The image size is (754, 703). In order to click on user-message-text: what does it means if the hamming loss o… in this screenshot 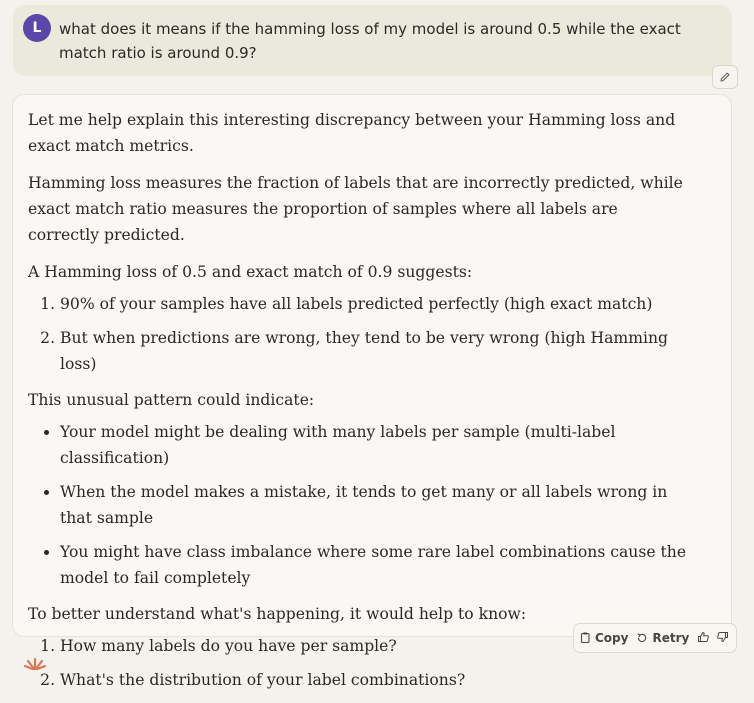, I will do `click(370, 41)`.